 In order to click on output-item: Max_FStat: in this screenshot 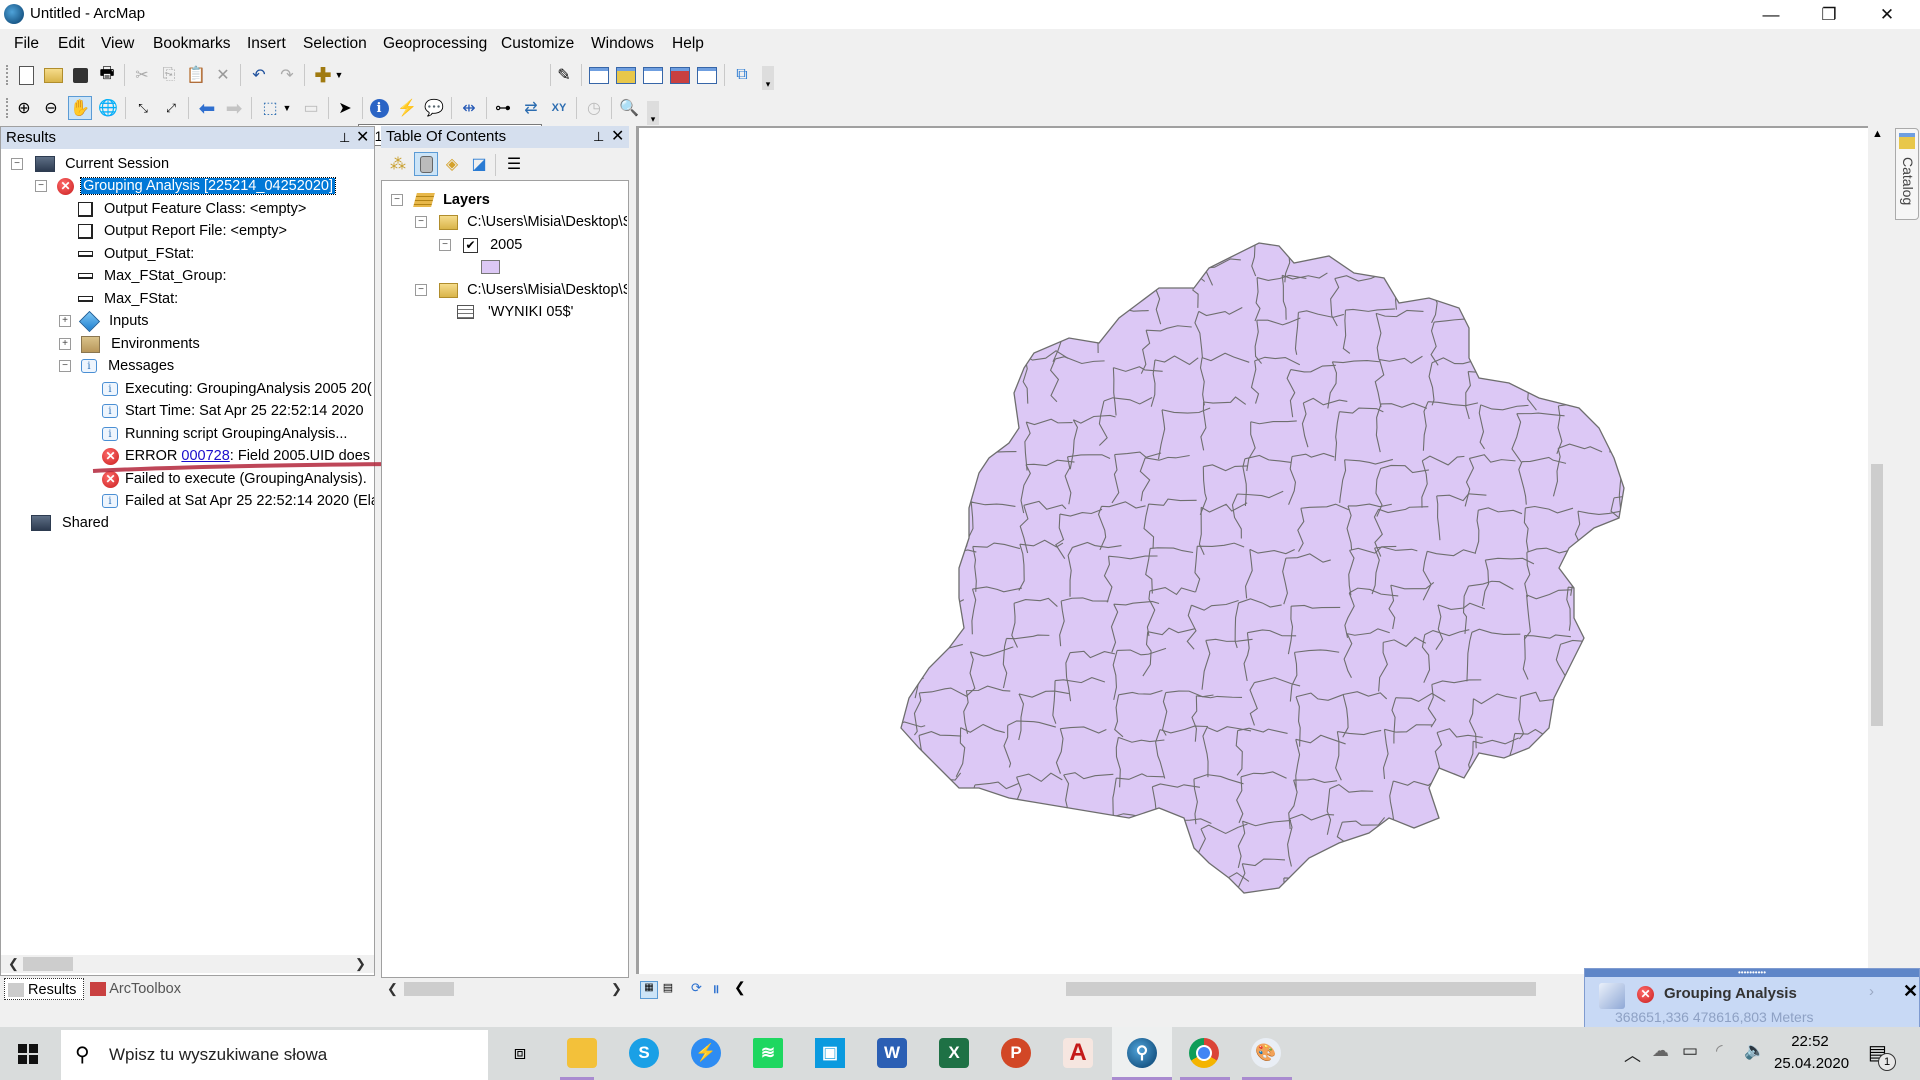, I will do `click(128, 299)`.